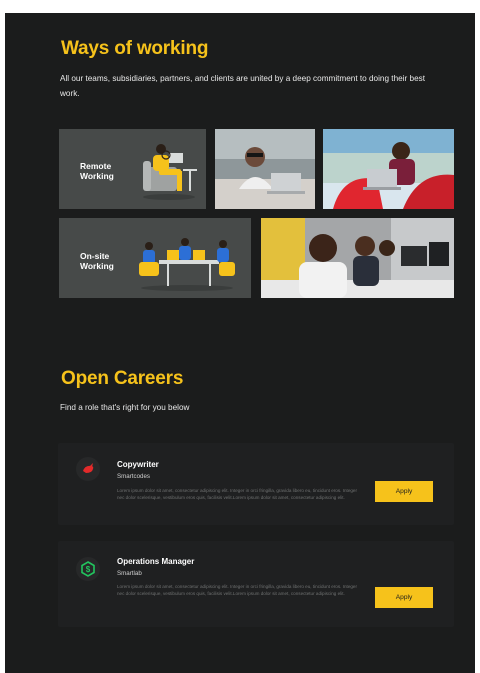 This screenshot has width=480, height=673. Describe the element at coordinates (122, 378) in the screenshot. I see `open-careers-heading: Open Careers` at that location.